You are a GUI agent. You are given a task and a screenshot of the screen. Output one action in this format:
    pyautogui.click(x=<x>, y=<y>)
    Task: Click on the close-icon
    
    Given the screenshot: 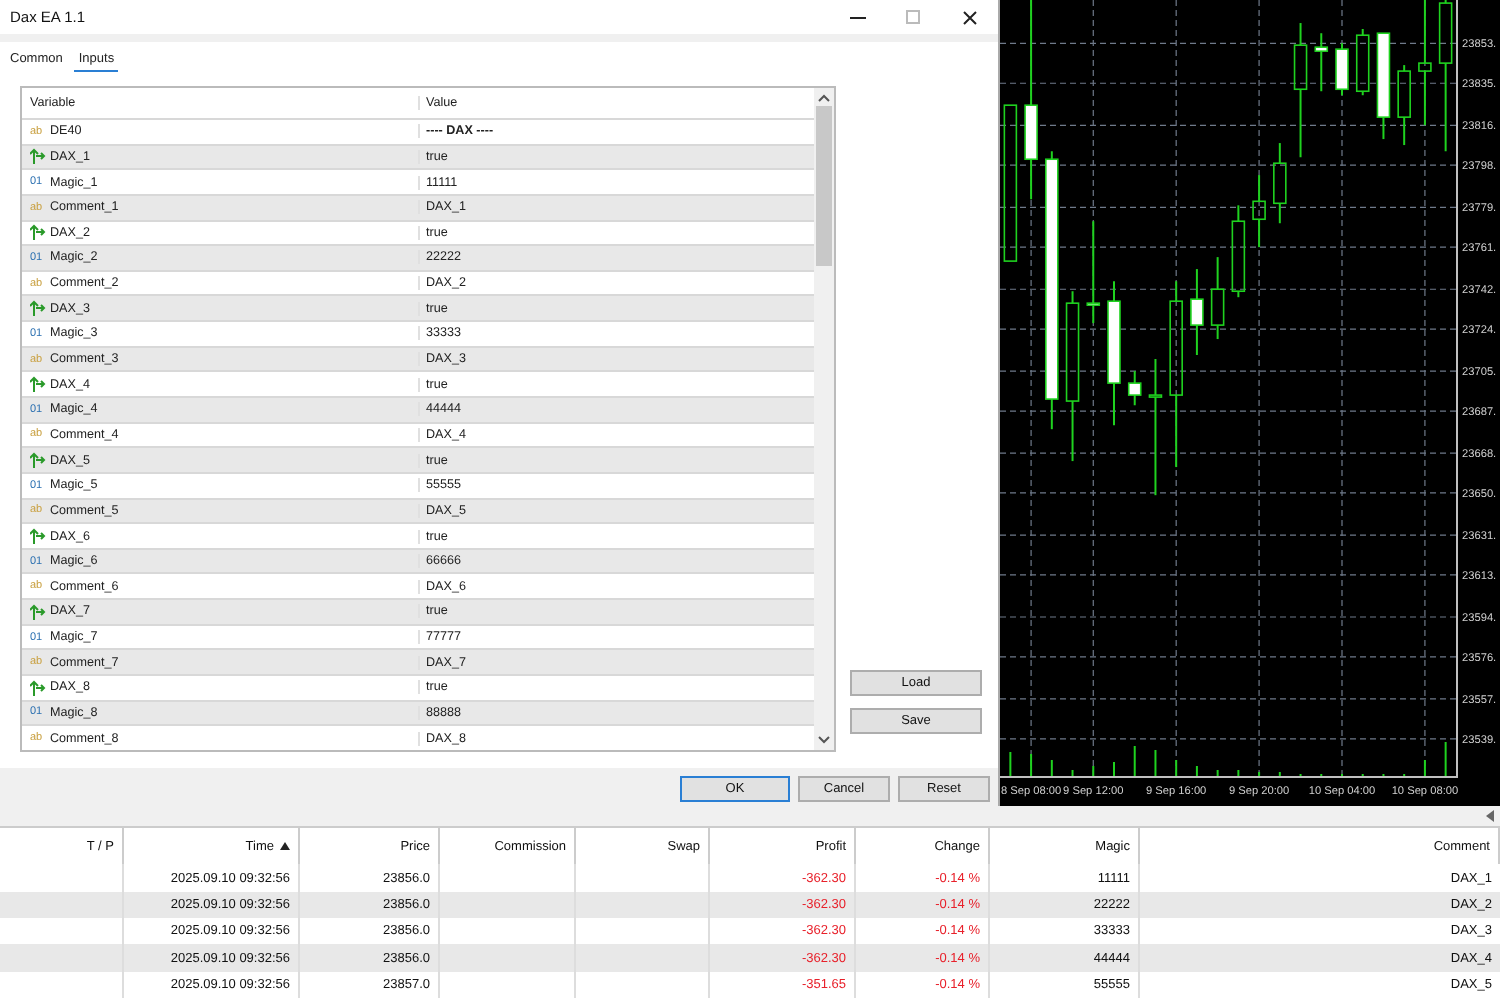 What is the action you would take?
    pyautogui.click(x=970, y=17)
    